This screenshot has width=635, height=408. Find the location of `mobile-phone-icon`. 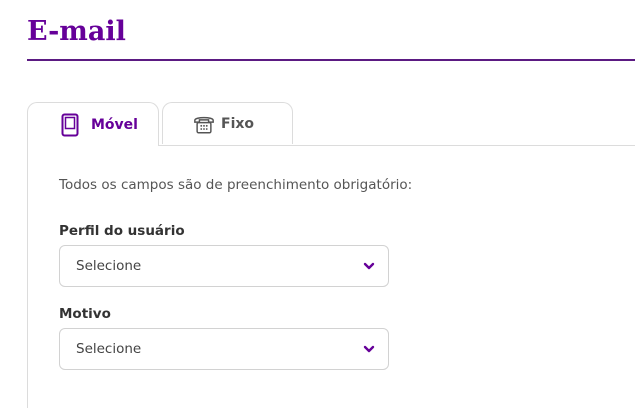

mobile-phone-icon is located at coordinates (70, 125).